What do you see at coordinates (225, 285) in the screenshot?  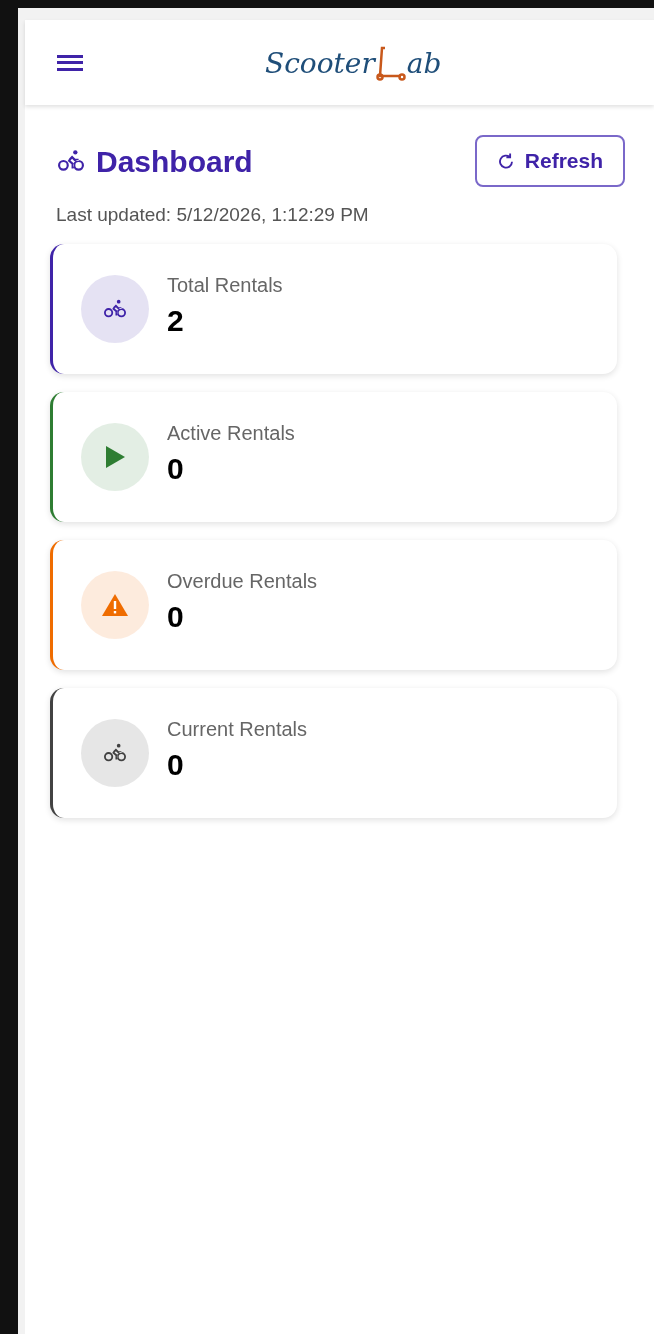 I see `stat-label: Total Rentals` at bounding box center [225, 285].